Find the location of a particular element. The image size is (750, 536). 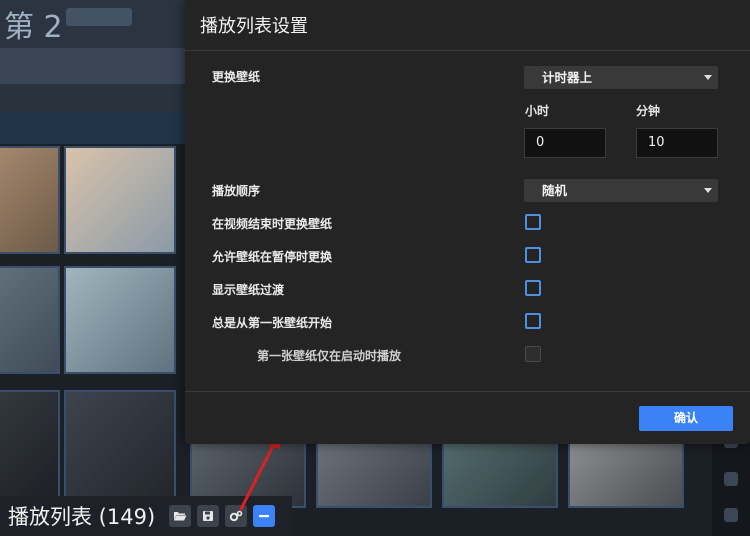

hours-label: 小时 is located at coordinates (537, 111).